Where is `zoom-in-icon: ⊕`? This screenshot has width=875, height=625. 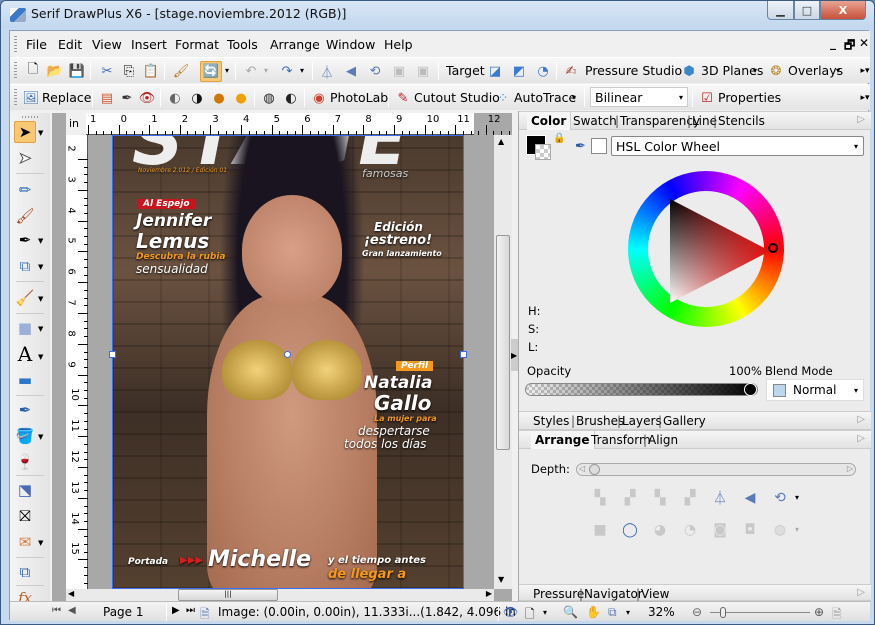 zoom-in-icon: ⊕ is located at coordinates (819, 612).